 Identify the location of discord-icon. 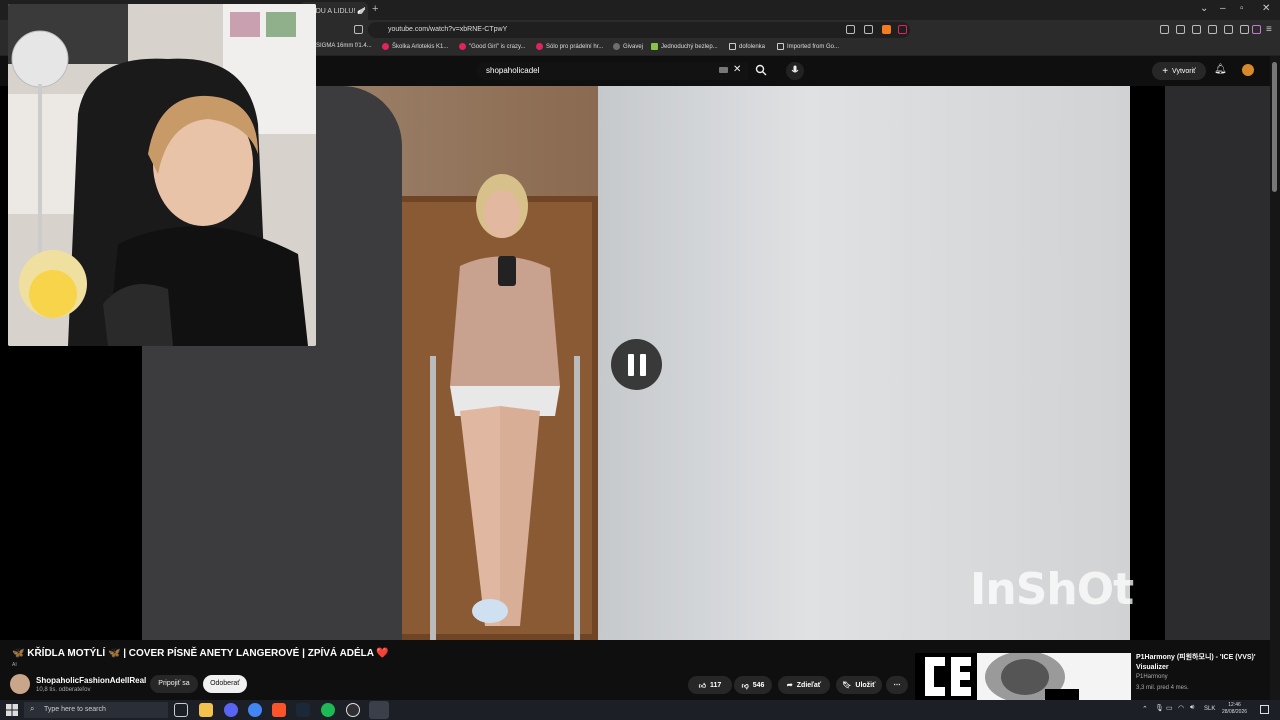
(231, 710).